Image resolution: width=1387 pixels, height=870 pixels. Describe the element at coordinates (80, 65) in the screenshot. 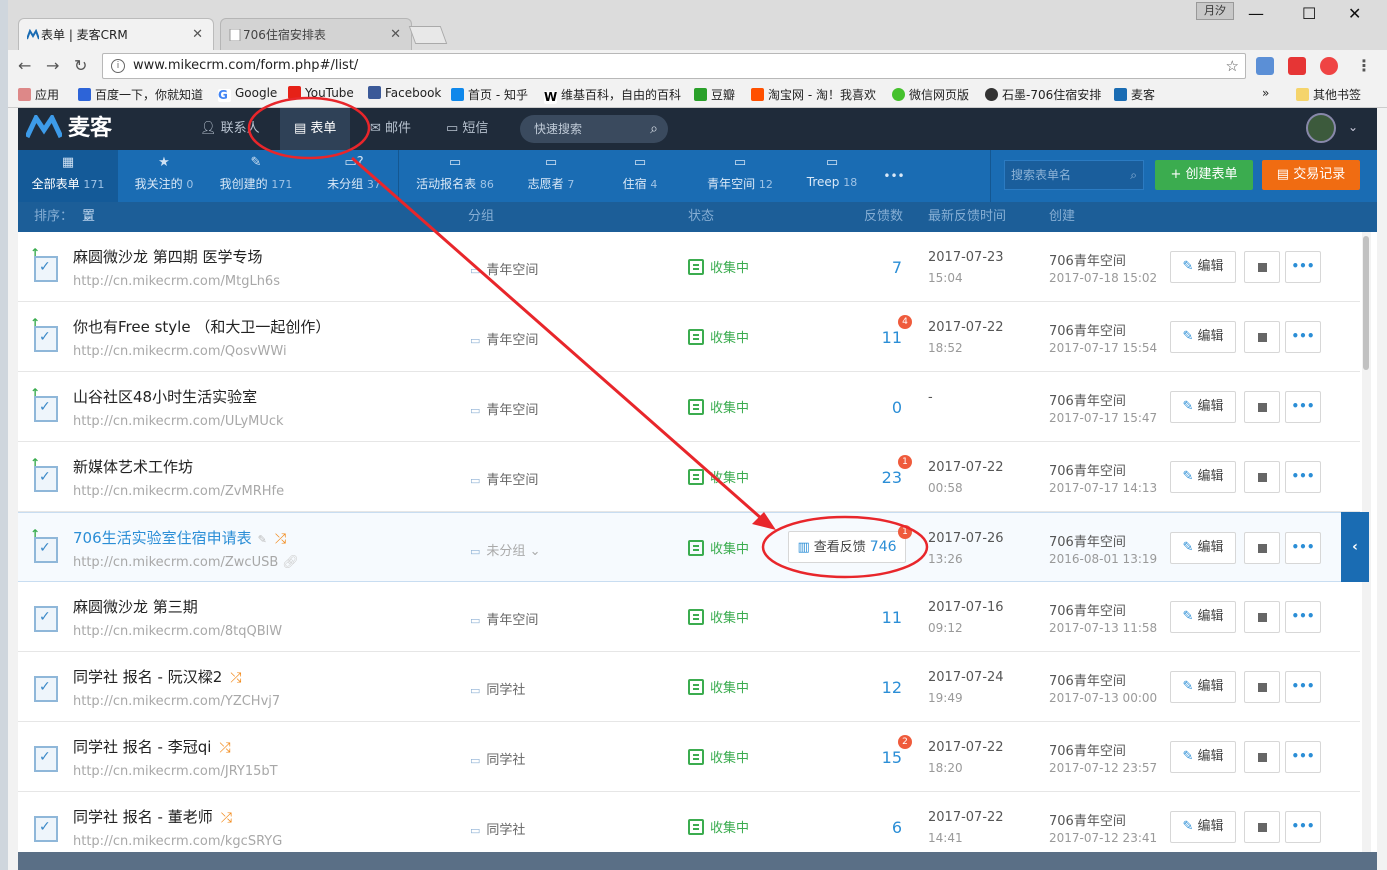

I see `reload-icon: ↻` at that location.